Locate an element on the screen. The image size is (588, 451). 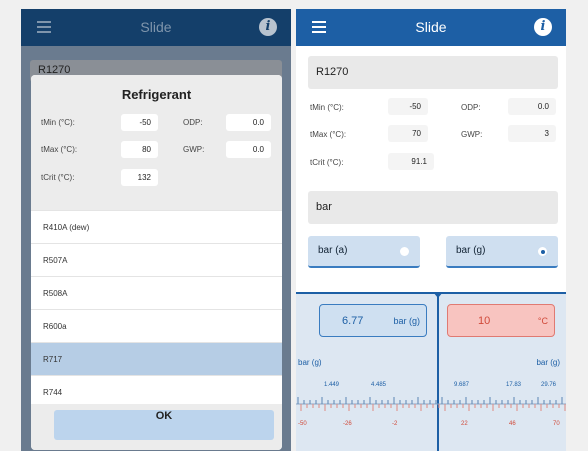
tick-label-temp: 70 is located at coordinates (556, 424).